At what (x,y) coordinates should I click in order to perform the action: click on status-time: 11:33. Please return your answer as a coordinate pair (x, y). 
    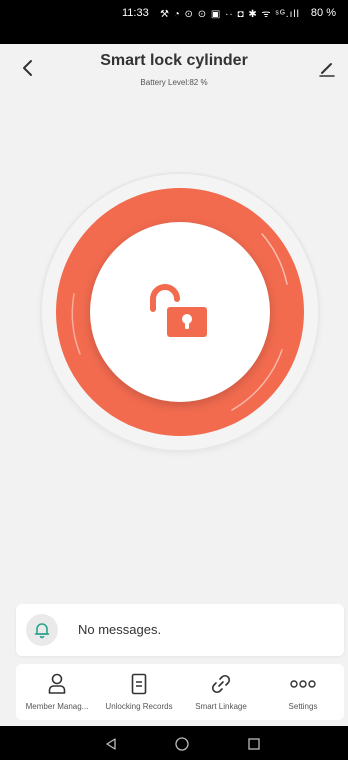
    Looking at the image, I should click on (135, 13).